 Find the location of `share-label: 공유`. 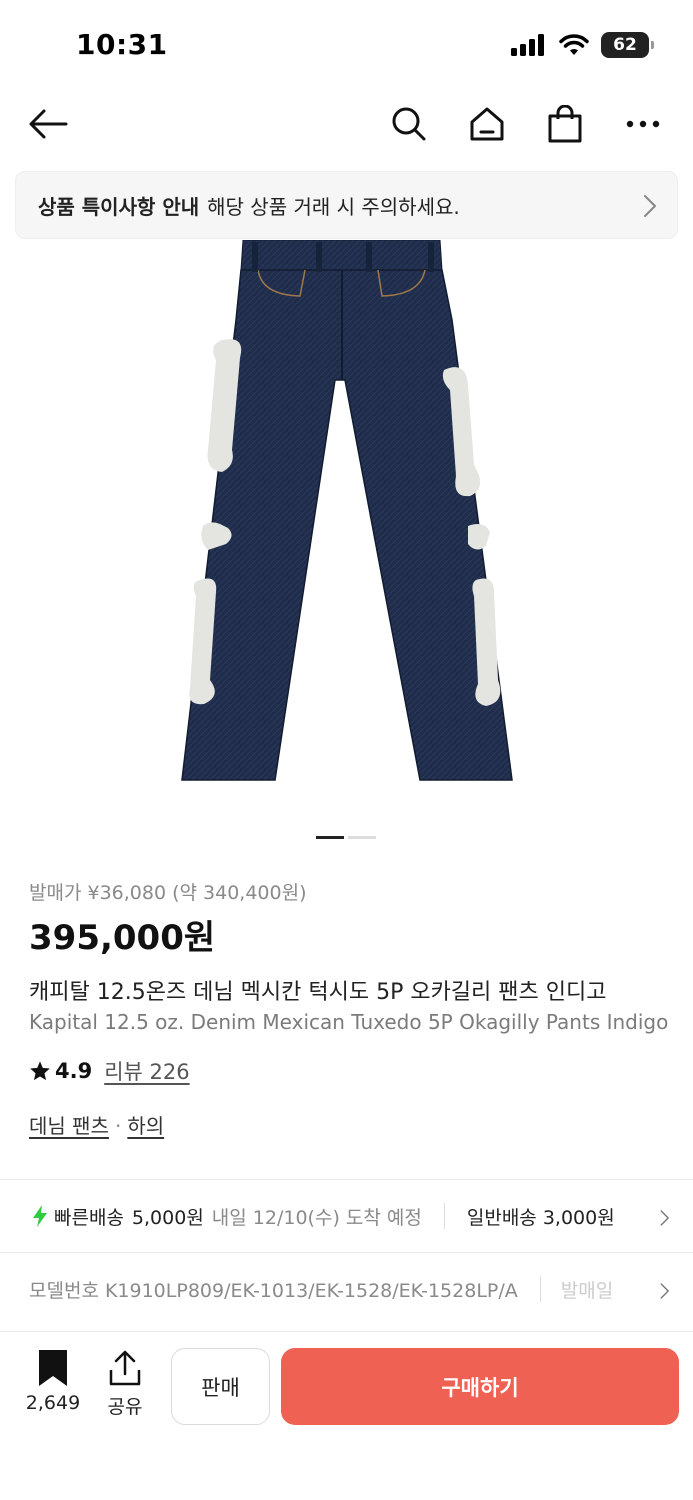

share-label: 공유 is located at coordinates (125, 1407).